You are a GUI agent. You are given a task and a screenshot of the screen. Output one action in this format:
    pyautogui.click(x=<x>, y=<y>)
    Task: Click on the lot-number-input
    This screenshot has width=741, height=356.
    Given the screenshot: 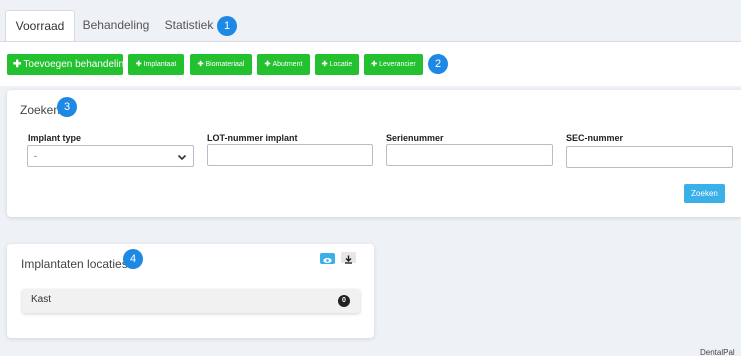 What is the action you would take?
    pyautogui.click(x=290, y=155)
    